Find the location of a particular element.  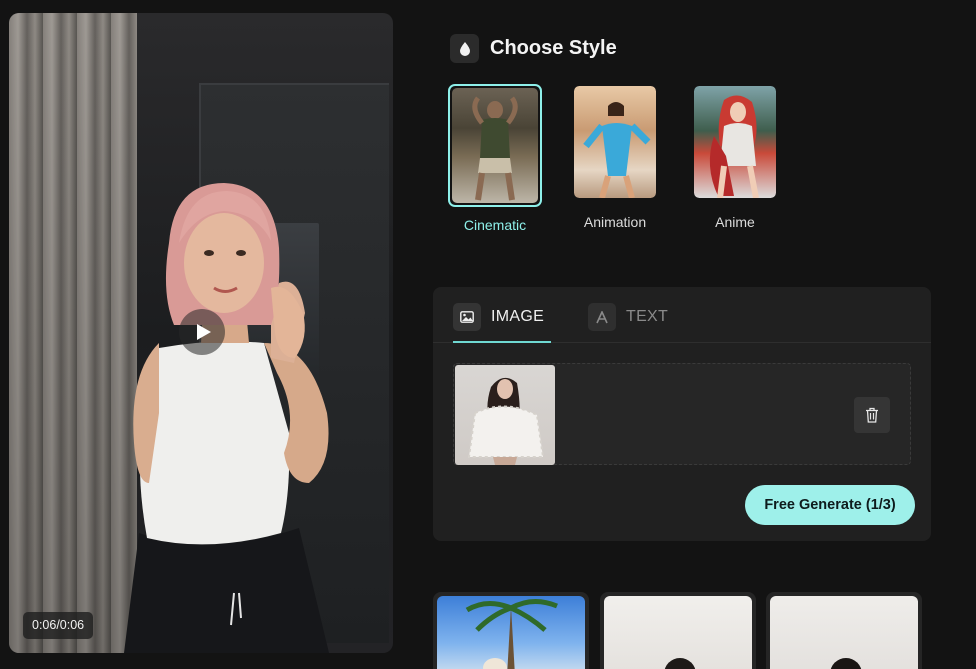

style-option-animation: Animation is located at coordinates (615, 157).